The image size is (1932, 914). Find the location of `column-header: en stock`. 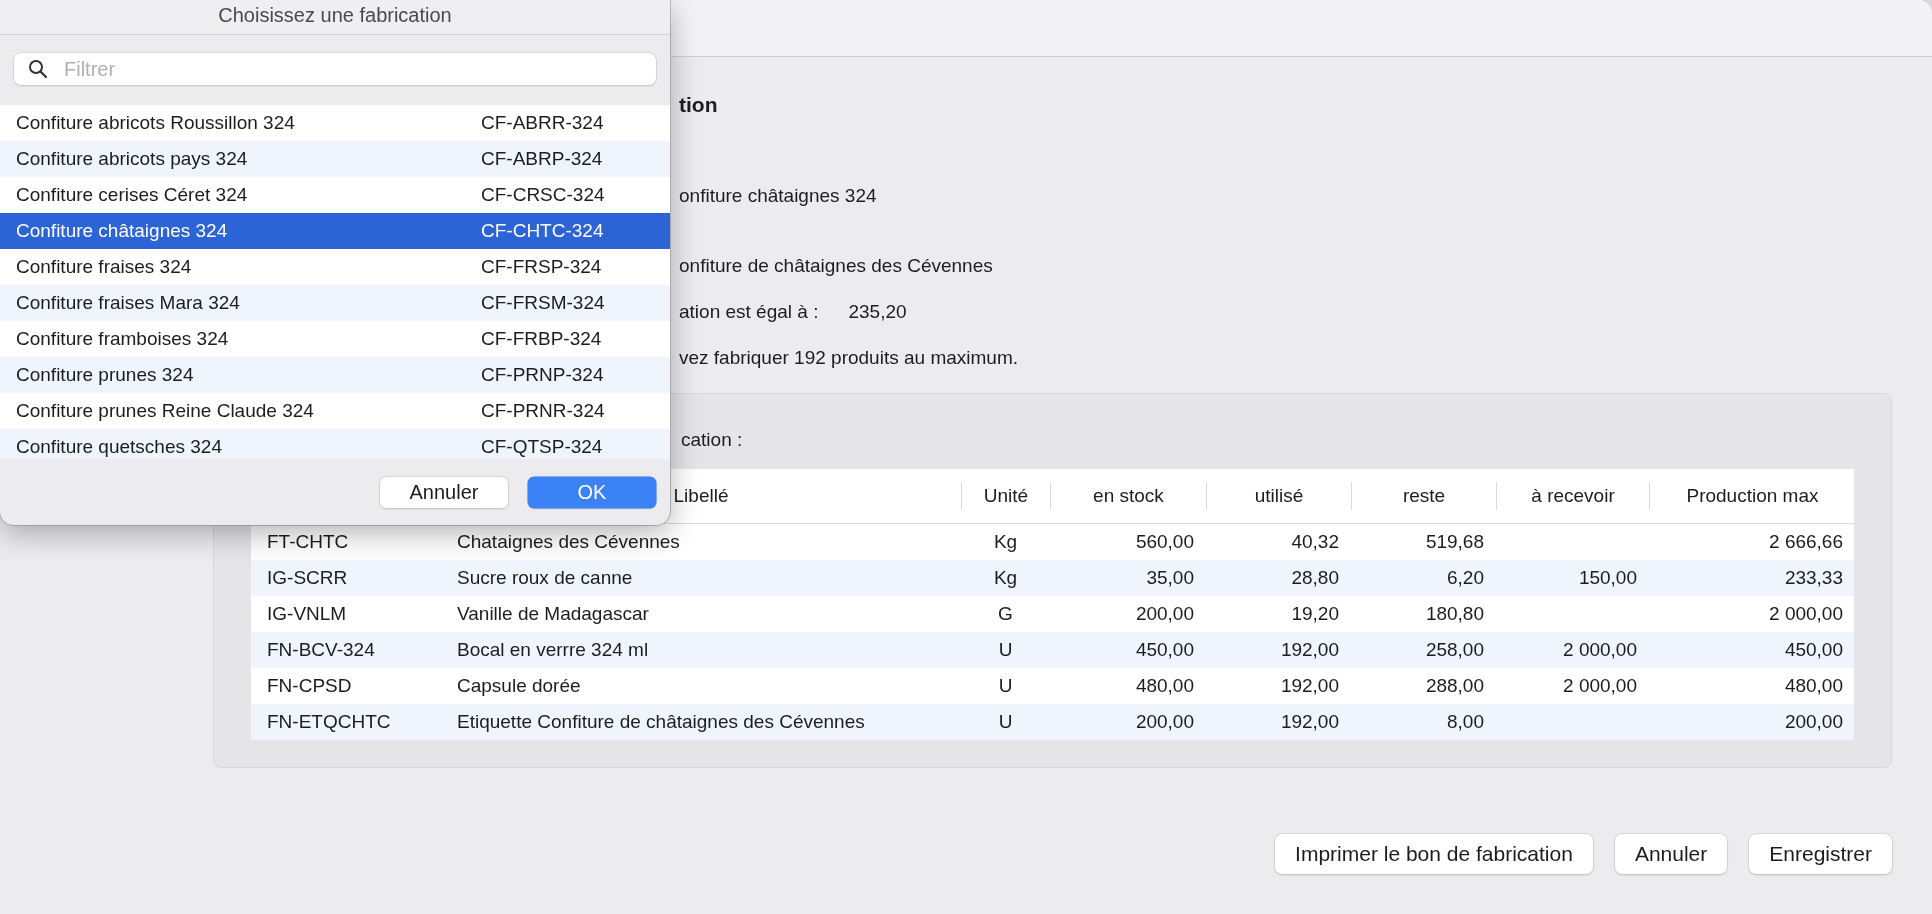

column-header: en stock is located at coordinates (1128, 496).